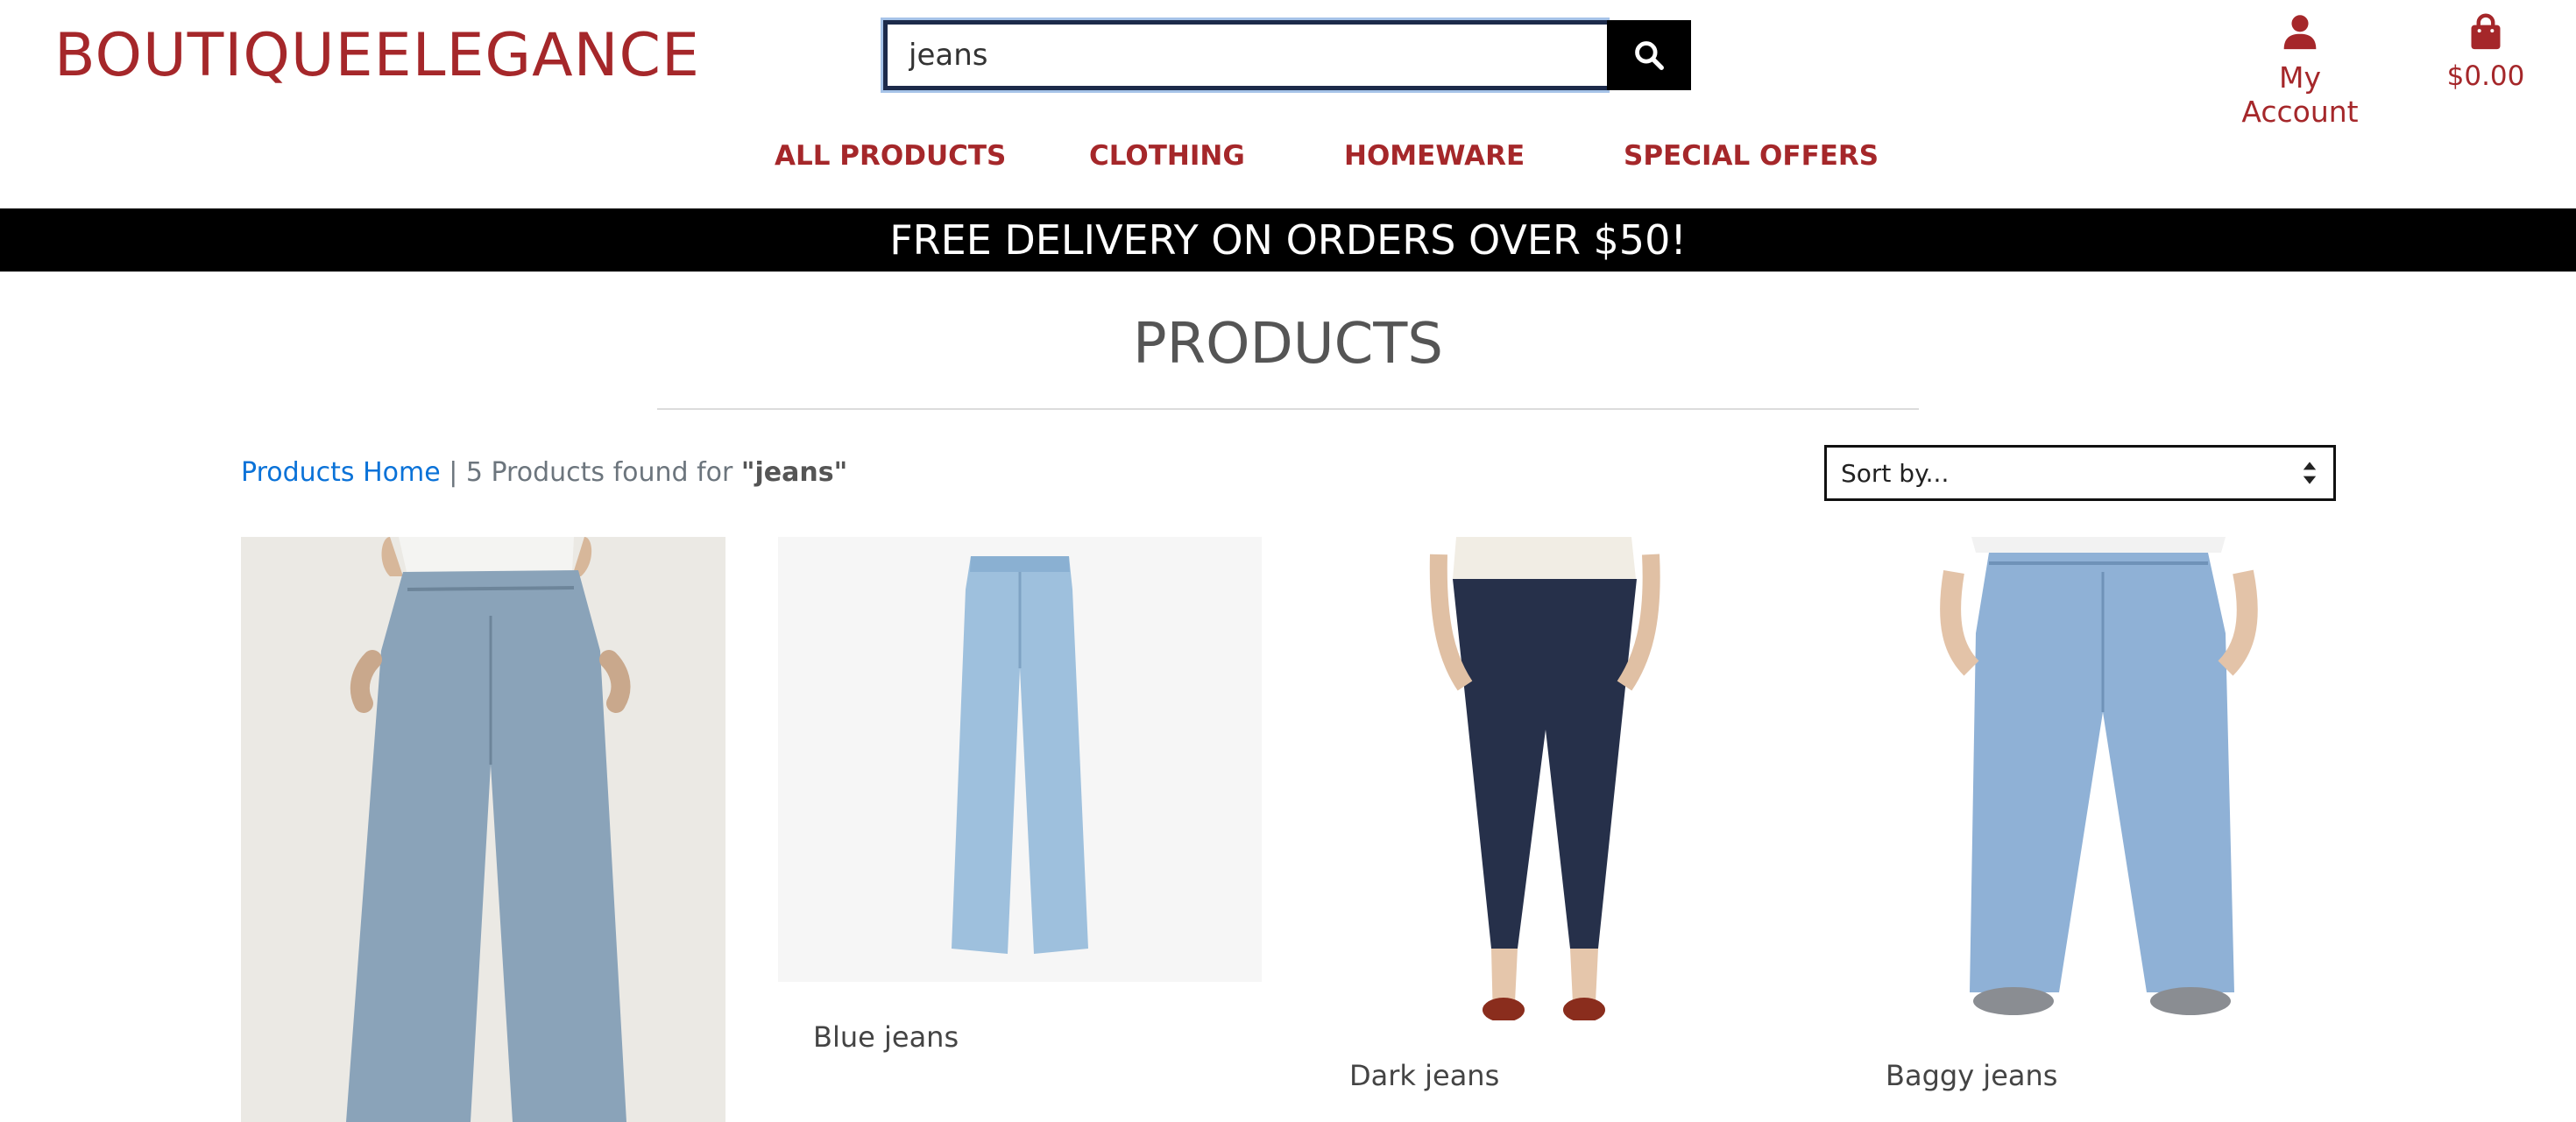 Image resolution: width=2576 pixels, height=1122 pixels. What do you see at coordinates (2486, 31) in the screenshot?
I see `shopping-bag-icon` at bounding box center [2486, 31].